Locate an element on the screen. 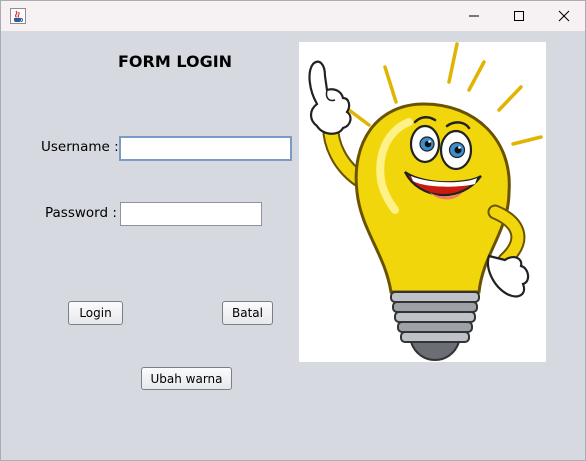  close-icon is located at coordinates (564, 16).